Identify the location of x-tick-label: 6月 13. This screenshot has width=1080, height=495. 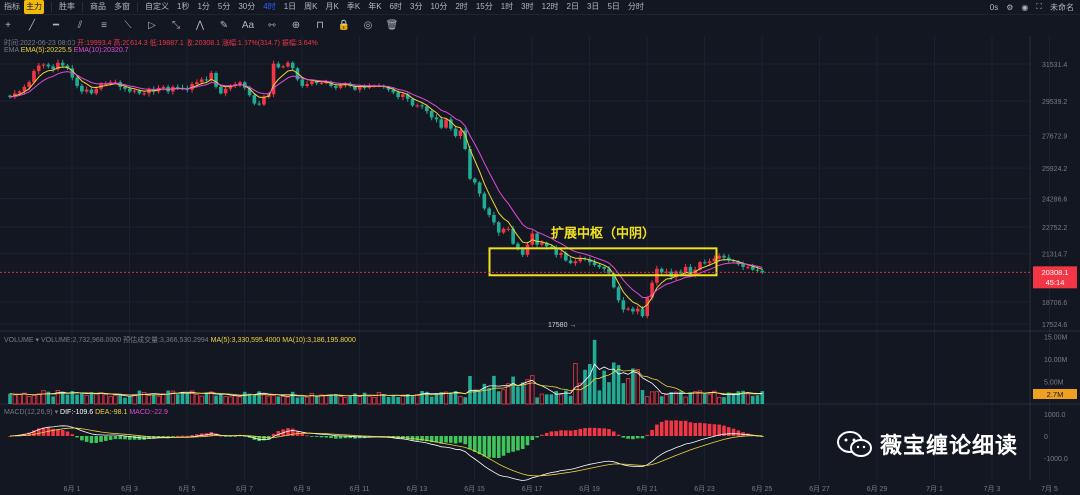
(417, 489).